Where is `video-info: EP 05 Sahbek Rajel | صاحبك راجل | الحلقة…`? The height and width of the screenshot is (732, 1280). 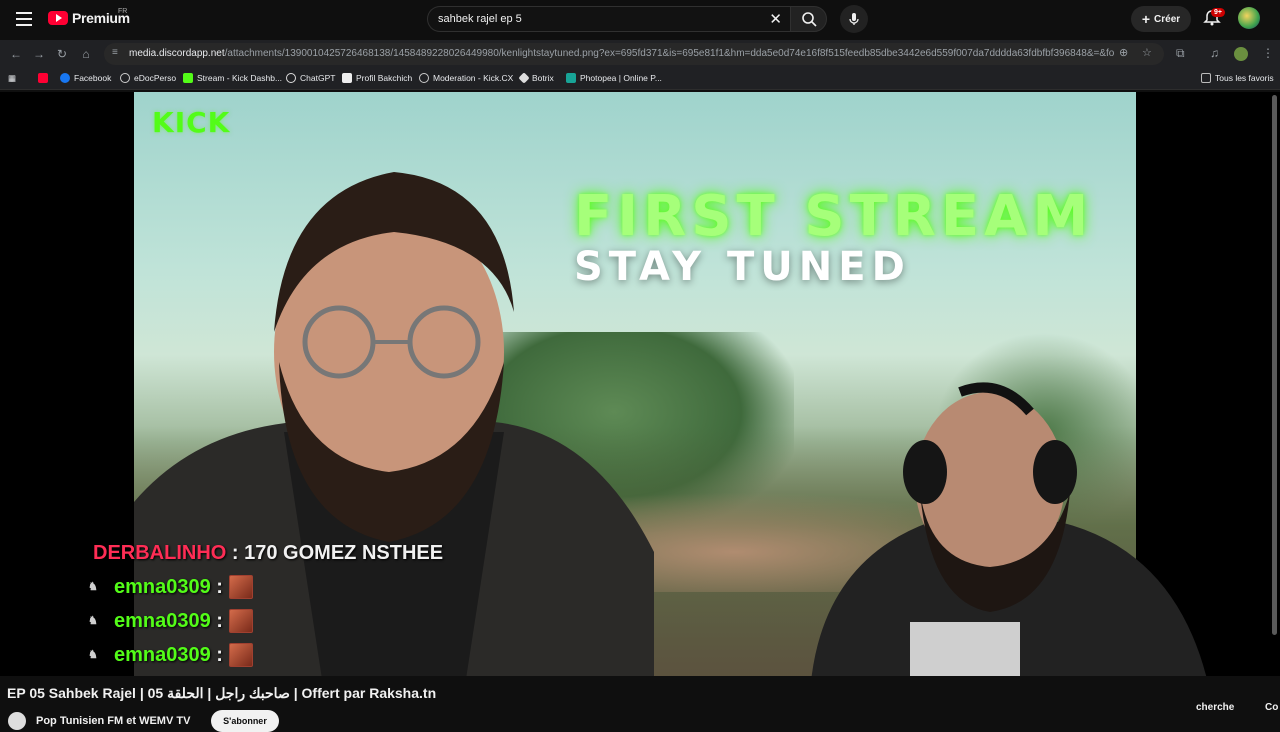 video-info: EP 05 Sahbek Rajel | صاحبك راجل | الحلقة… is located at coordinates (640, 704).